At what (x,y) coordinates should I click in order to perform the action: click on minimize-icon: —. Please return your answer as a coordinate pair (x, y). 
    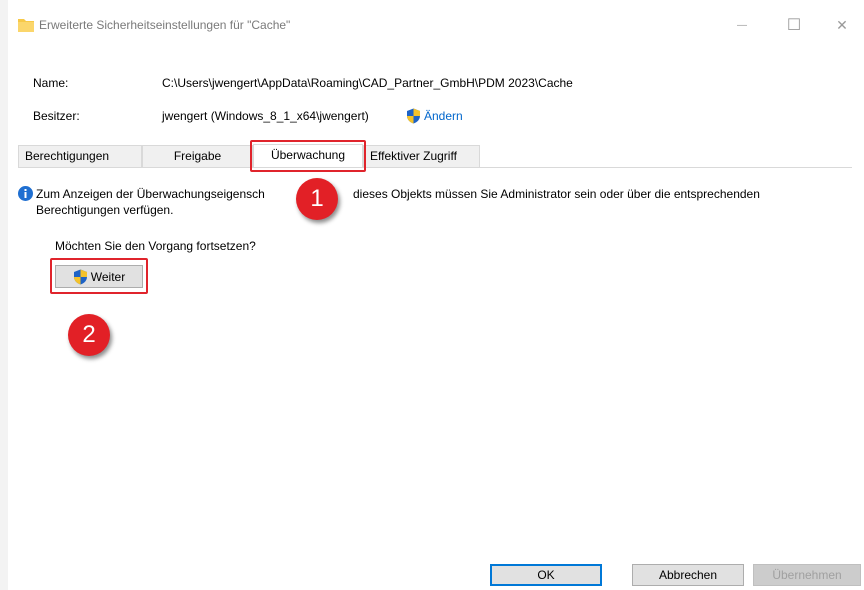
    Looking at the image, I should click on (742, 25).